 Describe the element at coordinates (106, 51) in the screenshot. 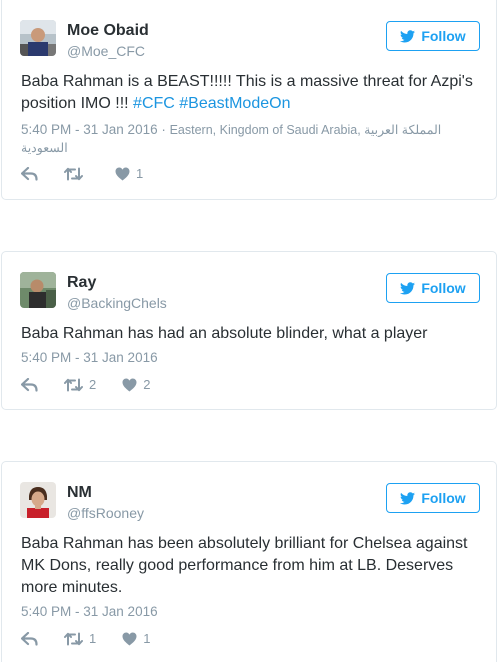

I see `user-handle: @Moe_CFC` at that location.